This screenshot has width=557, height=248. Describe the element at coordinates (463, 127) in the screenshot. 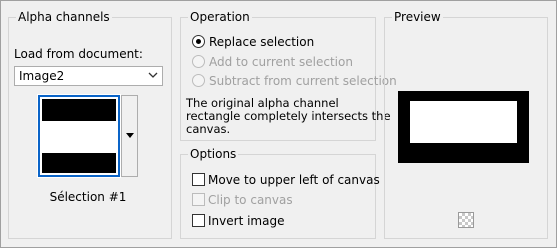

I see `preview-image` at that location.